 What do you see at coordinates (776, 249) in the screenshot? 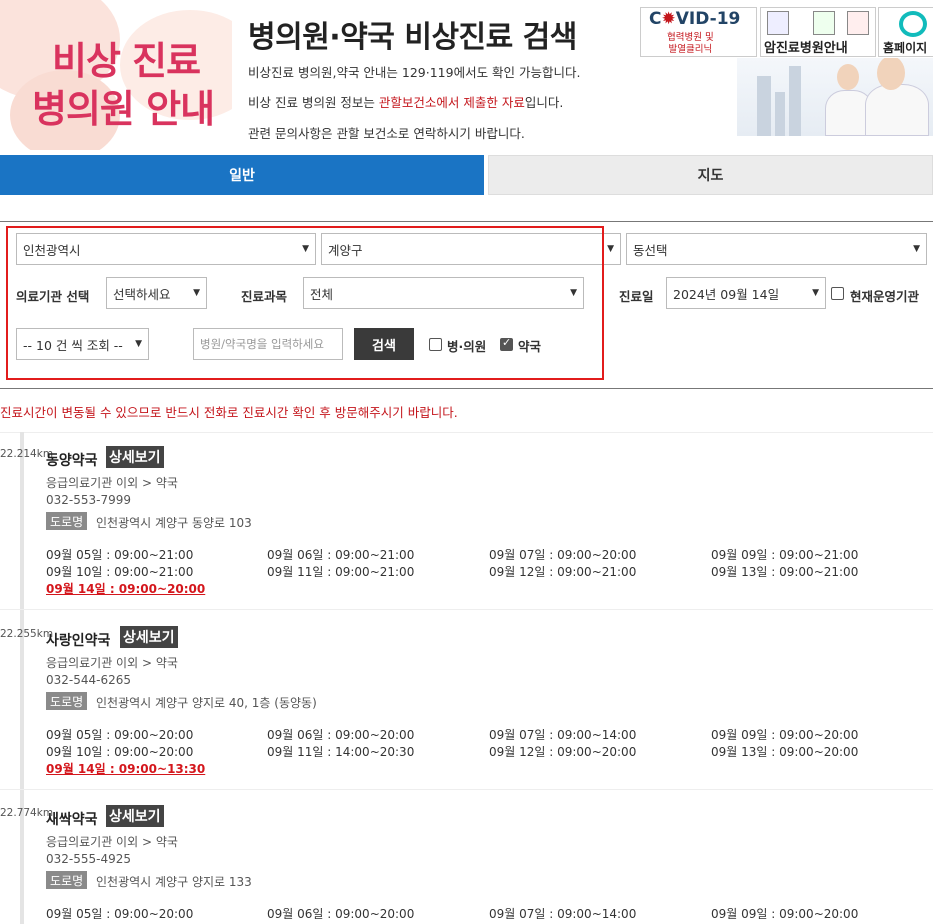
I see `dong-select: 동선택 ▼` at bounding box center [776, 249].